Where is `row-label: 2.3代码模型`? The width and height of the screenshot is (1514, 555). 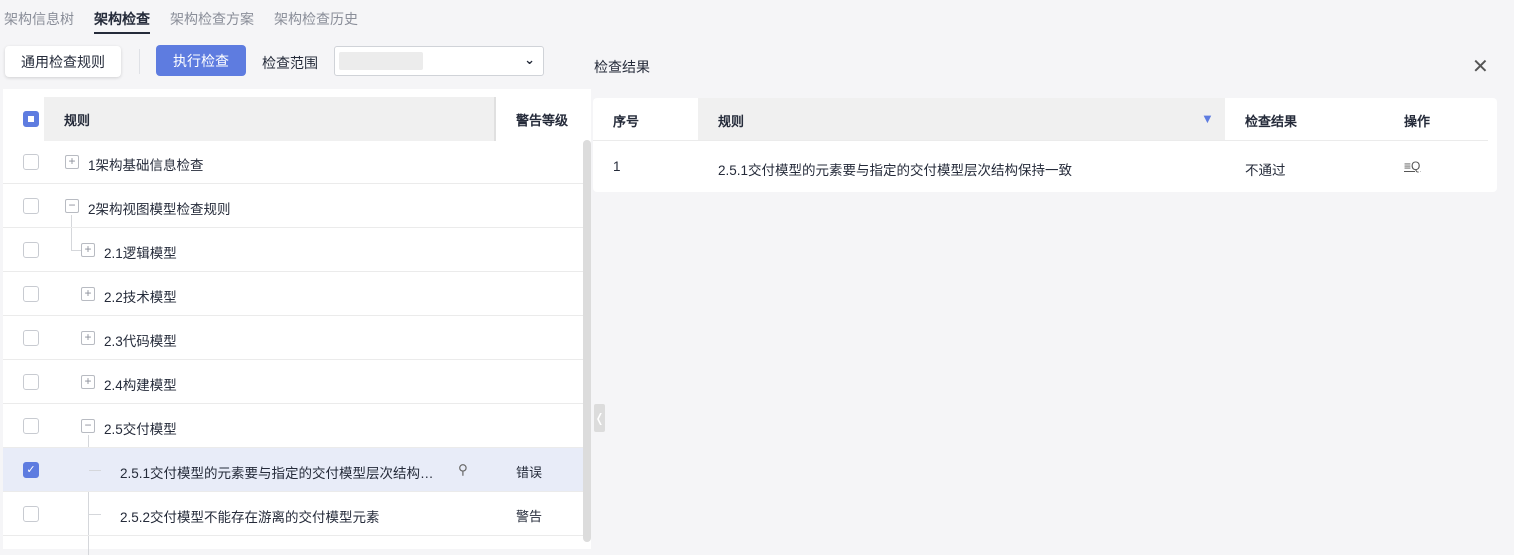
row-label: 2.3代码模型 is located at coordinates (140, 341).